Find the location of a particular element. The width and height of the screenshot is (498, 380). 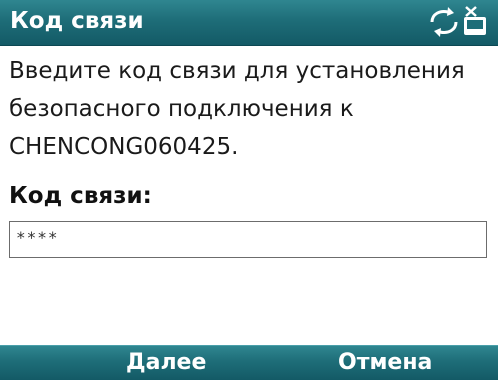

message-line: CHENCONG060425. is located at coordinates (124, 147).